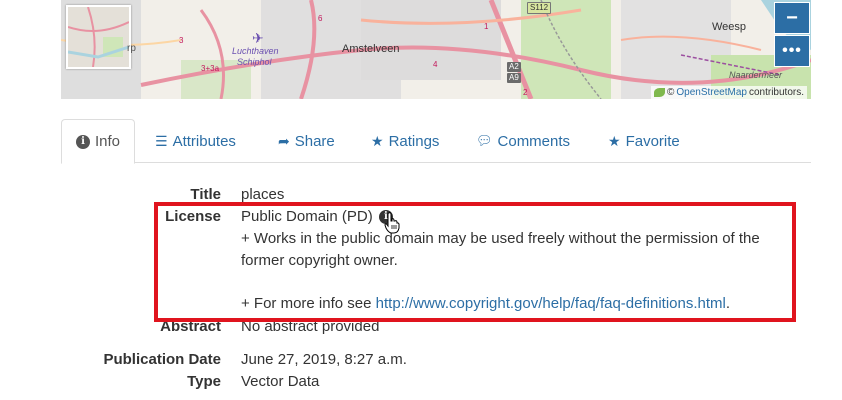 This screenshot has height=400, width=842. I want to click on tab-label: Favorite, so click(652, 141).